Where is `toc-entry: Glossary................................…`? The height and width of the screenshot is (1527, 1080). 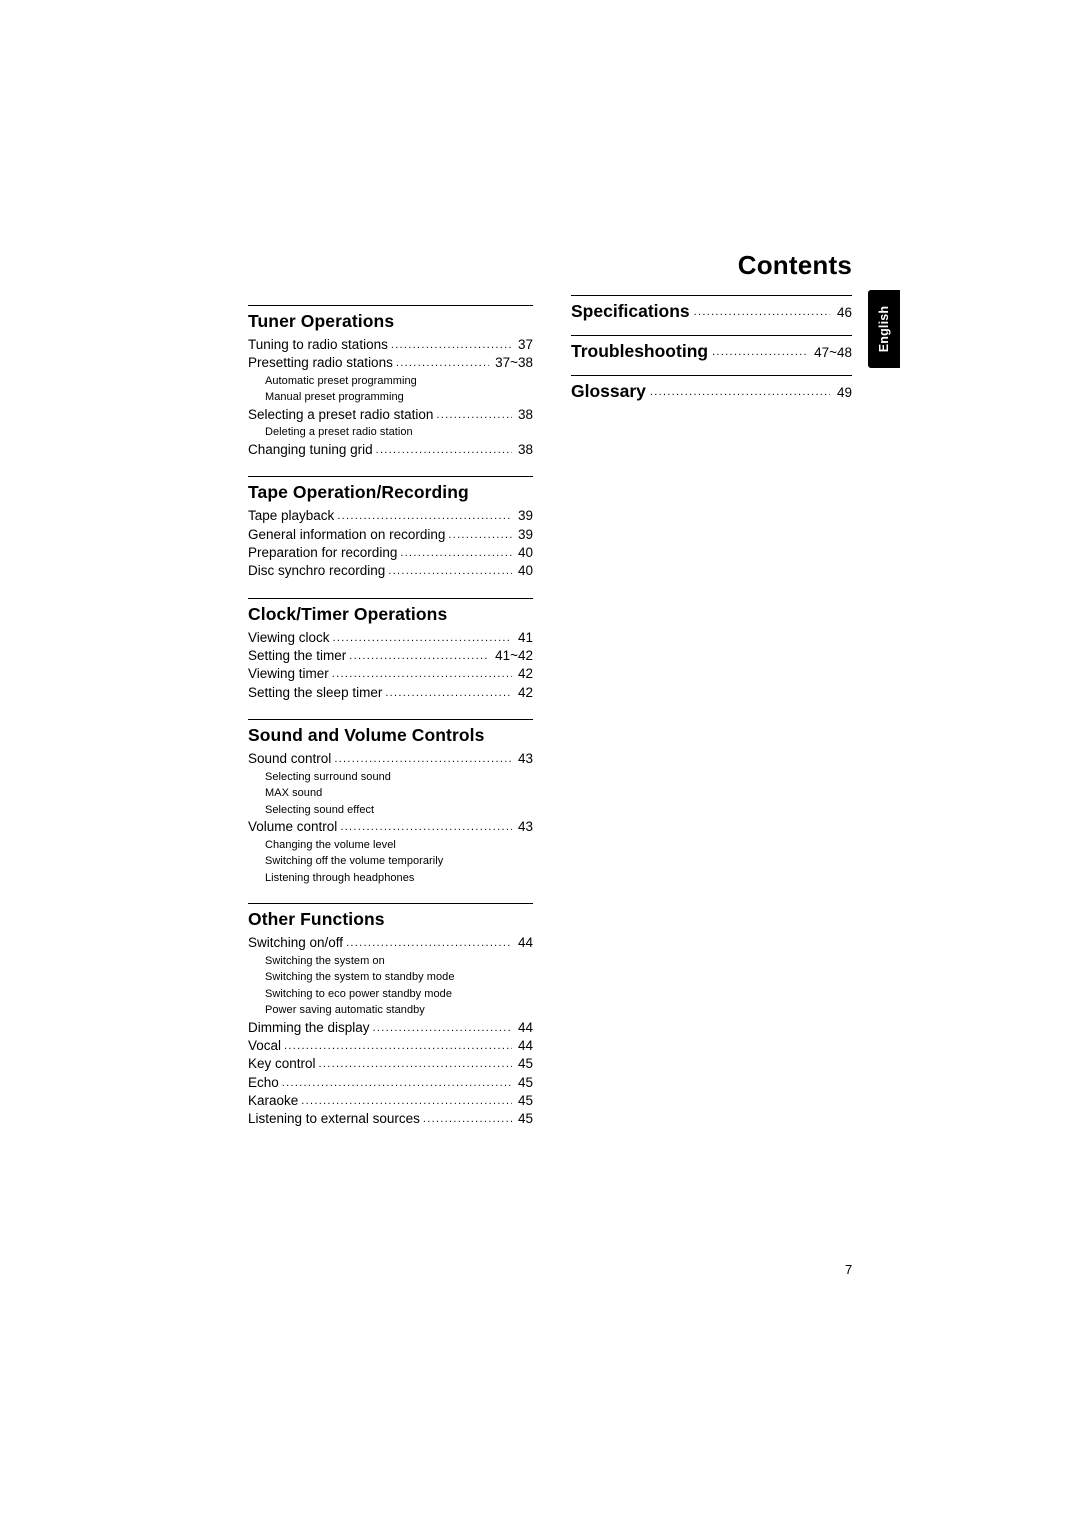 toc-entry: Glossary................................… is located at coordinates (711, 391).